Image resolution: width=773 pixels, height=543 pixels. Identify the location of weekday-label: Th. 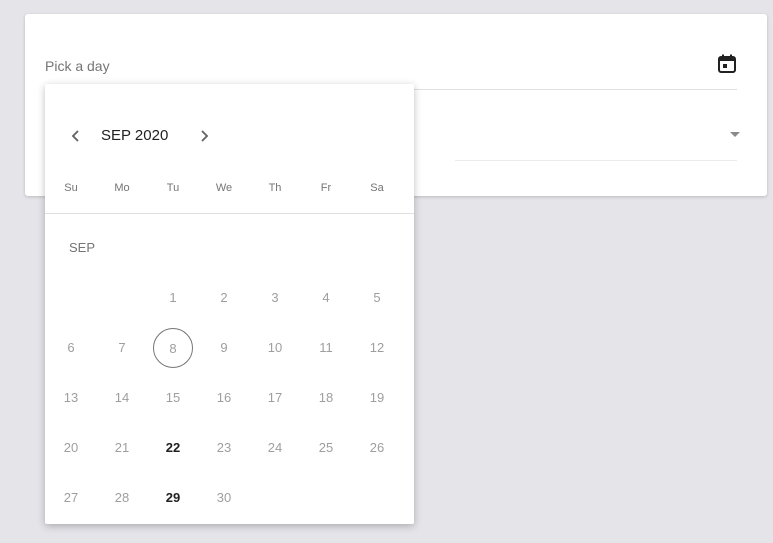
(275, 188).